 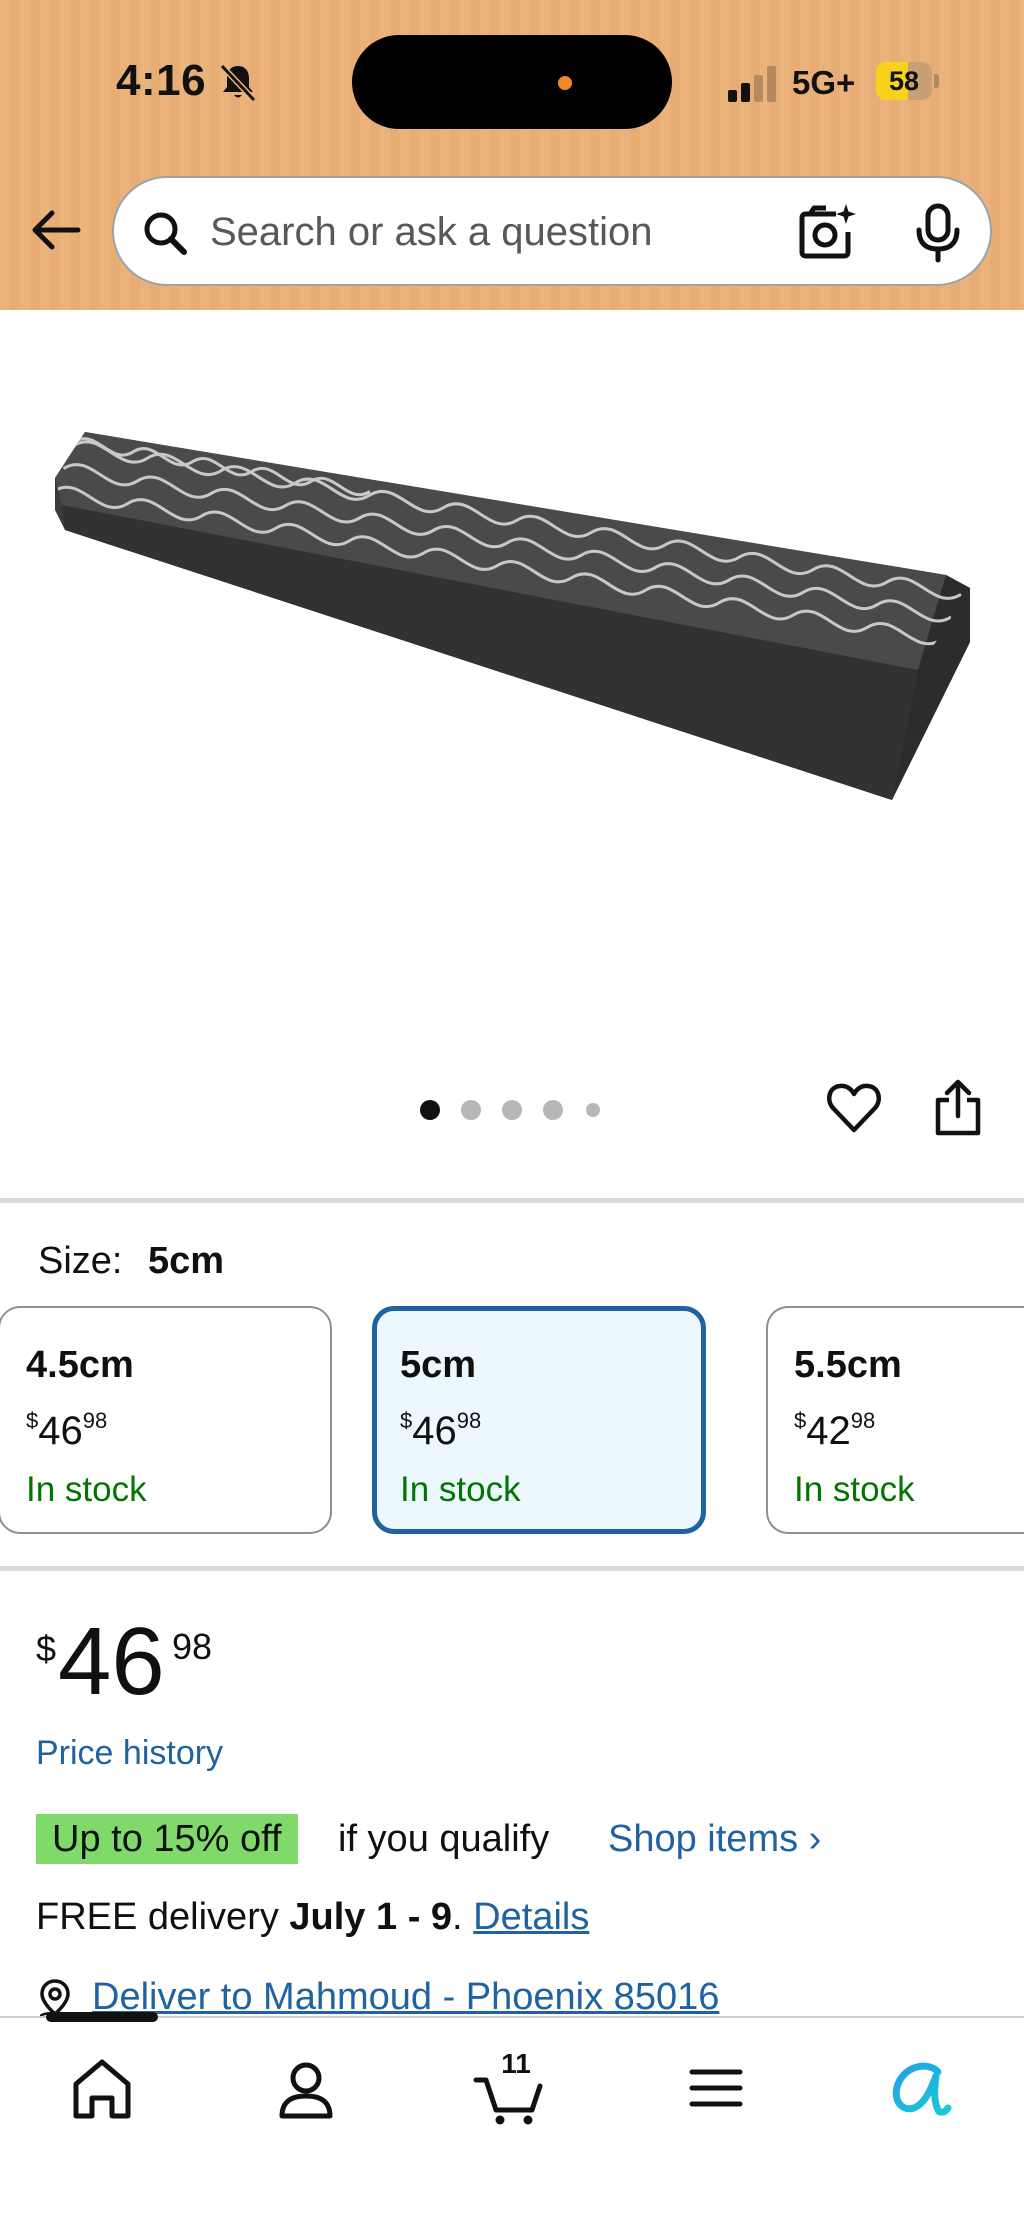 What do you see at coordinates (80, 1261) in the screenshot?
I see `size-label: Size:` at bounding box center [80, 1261].